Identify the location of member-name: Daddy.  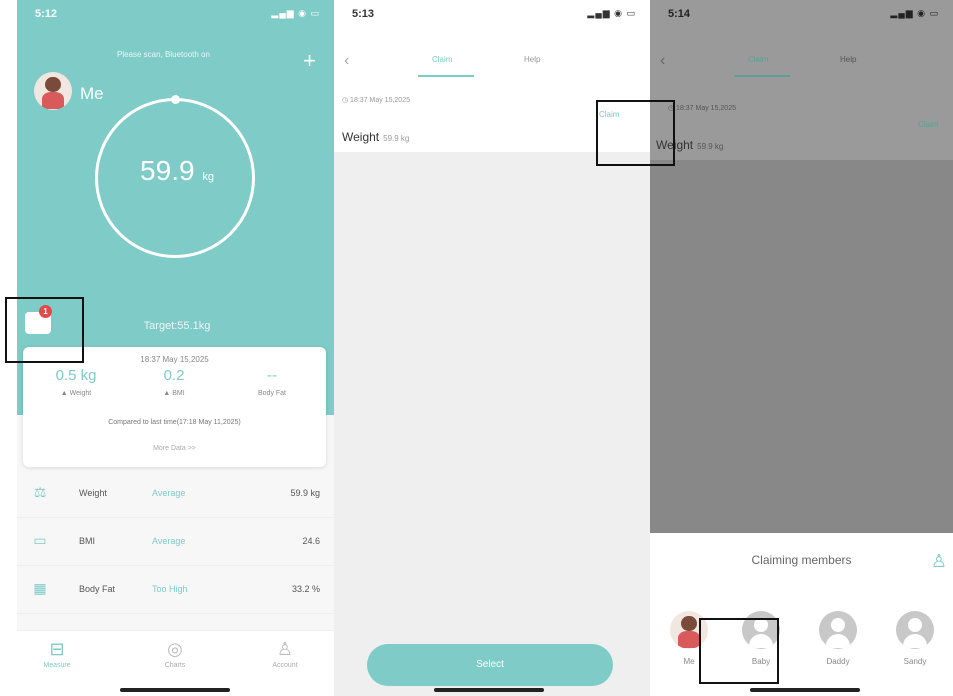
(838, 661).